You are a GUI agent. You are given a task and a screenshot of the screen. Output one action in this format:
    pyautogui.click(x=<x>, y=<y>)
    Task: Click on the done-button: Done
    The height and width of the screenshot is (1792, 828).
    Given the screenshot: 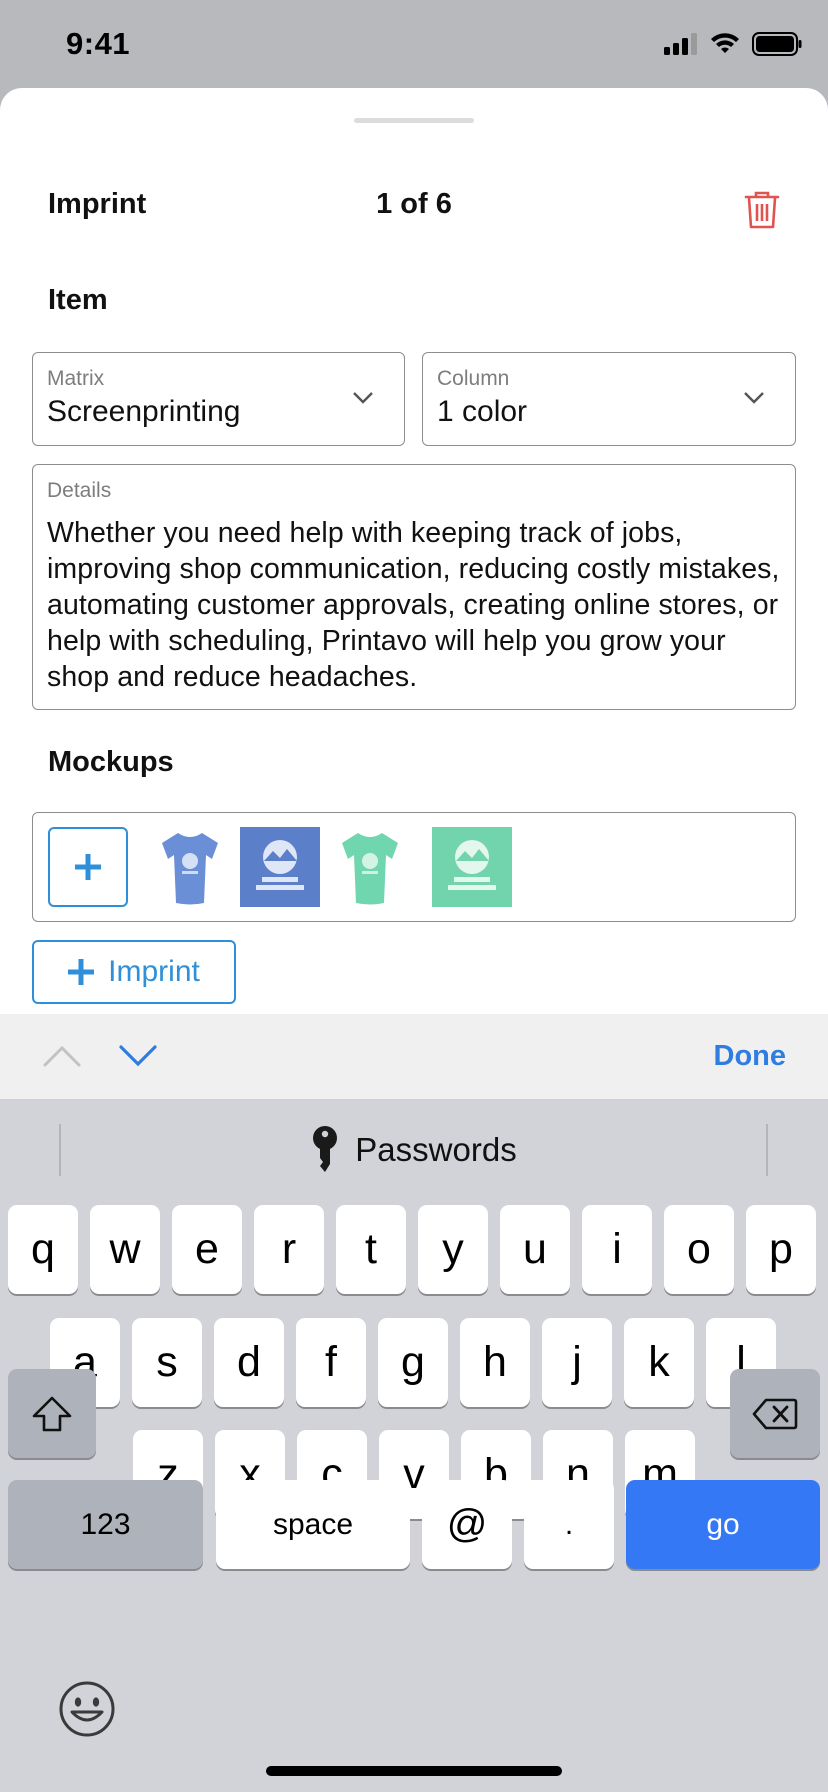 What is the action you would take?
    pyautogui.click(x=750, y=1056)
    